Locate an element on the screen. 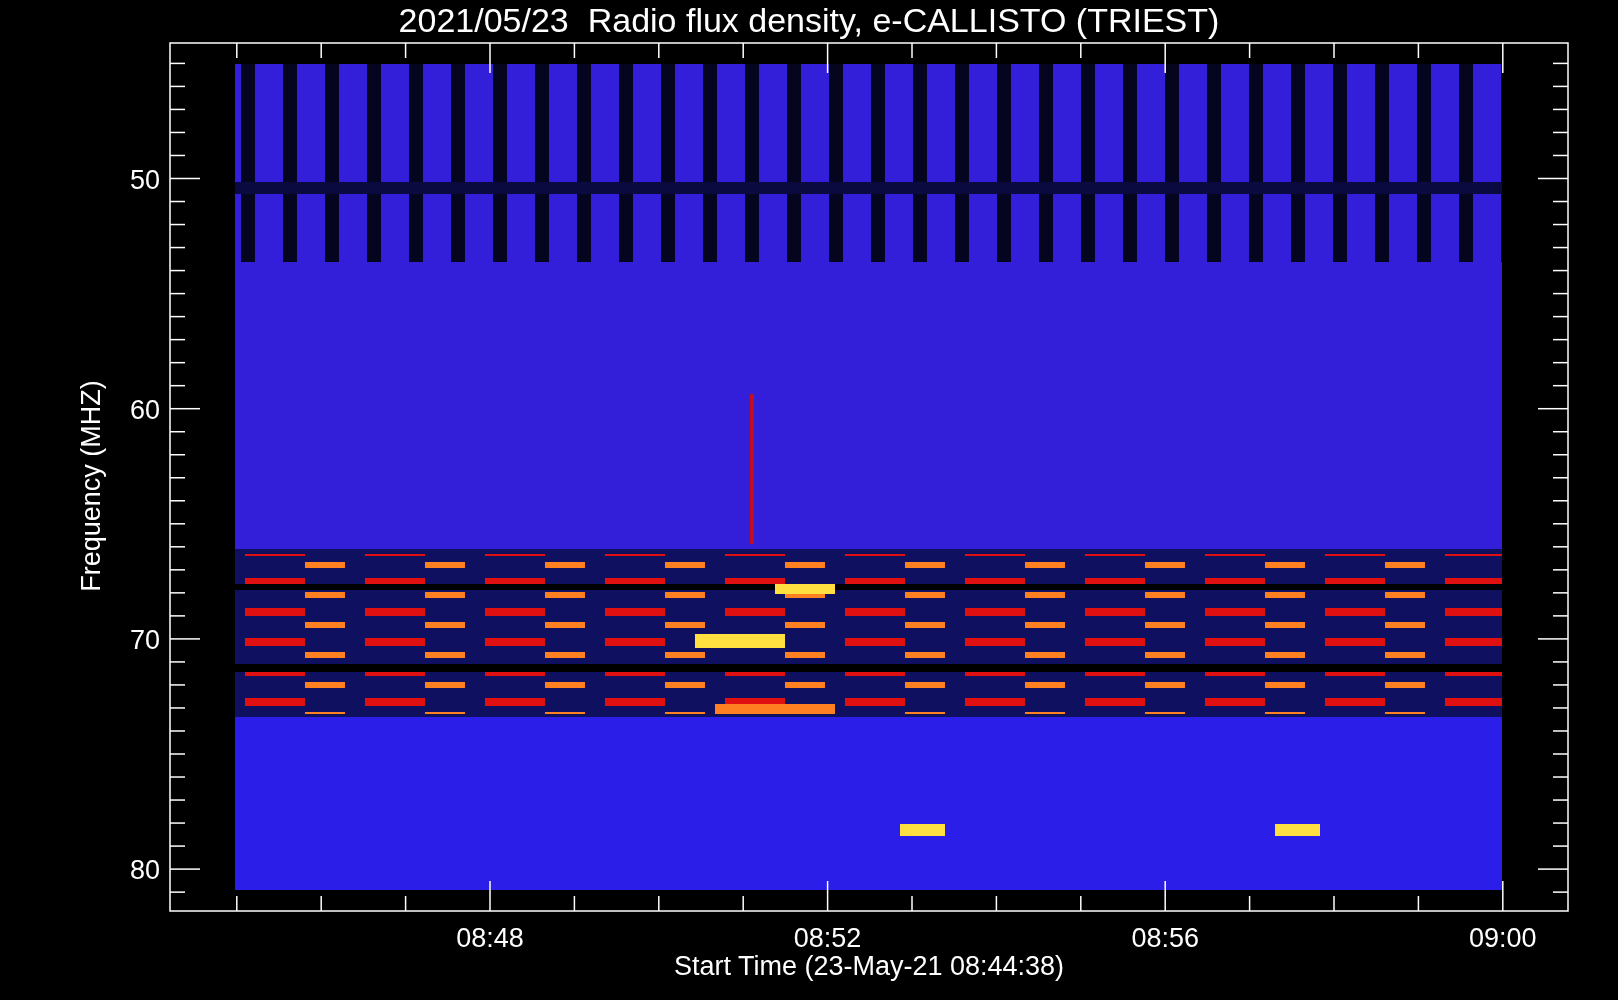  y-tick-label: 60 is located at coordinates (144, 409).